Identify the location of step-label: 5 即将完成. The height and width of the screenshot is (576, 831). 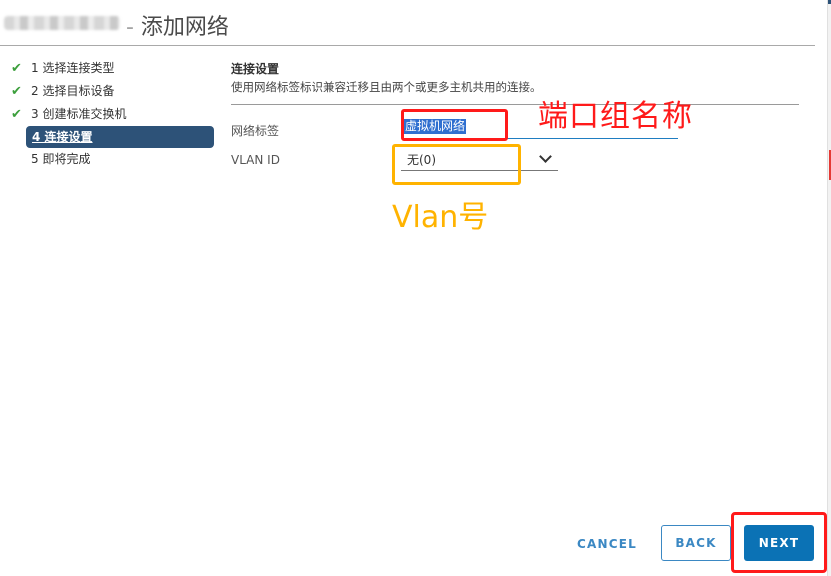
(61, 159).